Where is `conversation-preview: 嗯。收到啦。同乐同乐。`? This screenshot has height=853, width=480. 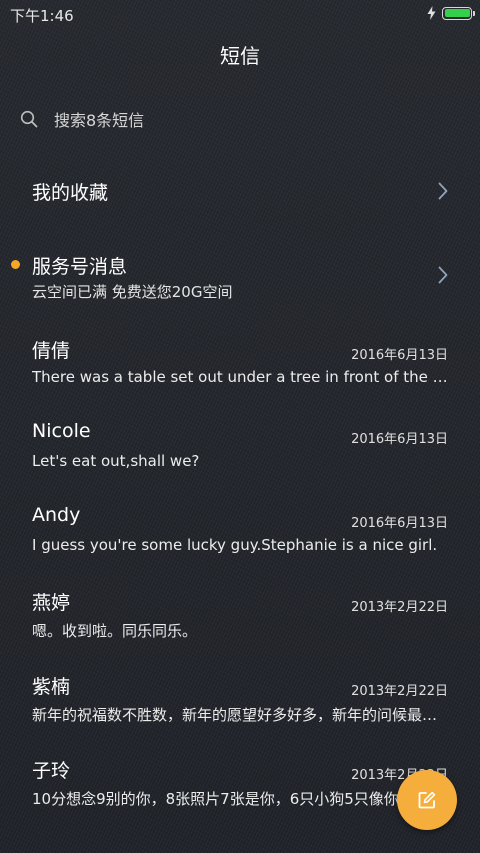 conversation-preview: 嗯。收到啦。同乐同乐。 is located at coordinates (115, 631).